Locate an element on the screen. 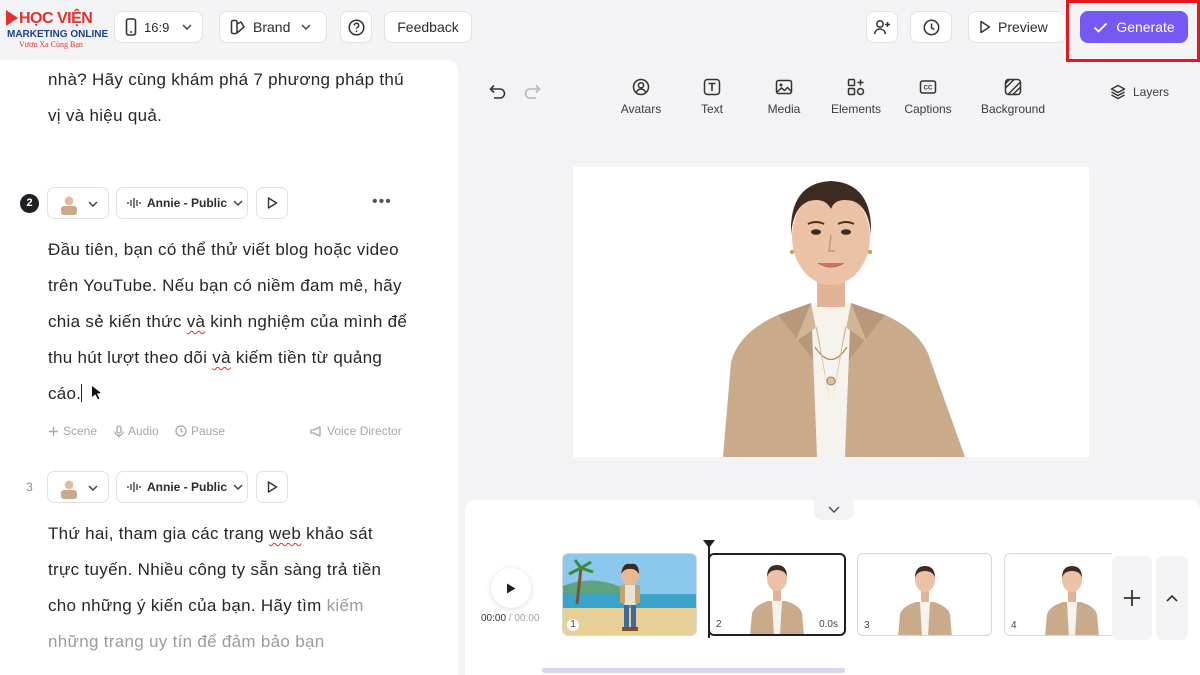 Image resolution: width=1200 pixels, height=675 pixels. tool-captions: CC Captions is located at coordinates (928, 97).